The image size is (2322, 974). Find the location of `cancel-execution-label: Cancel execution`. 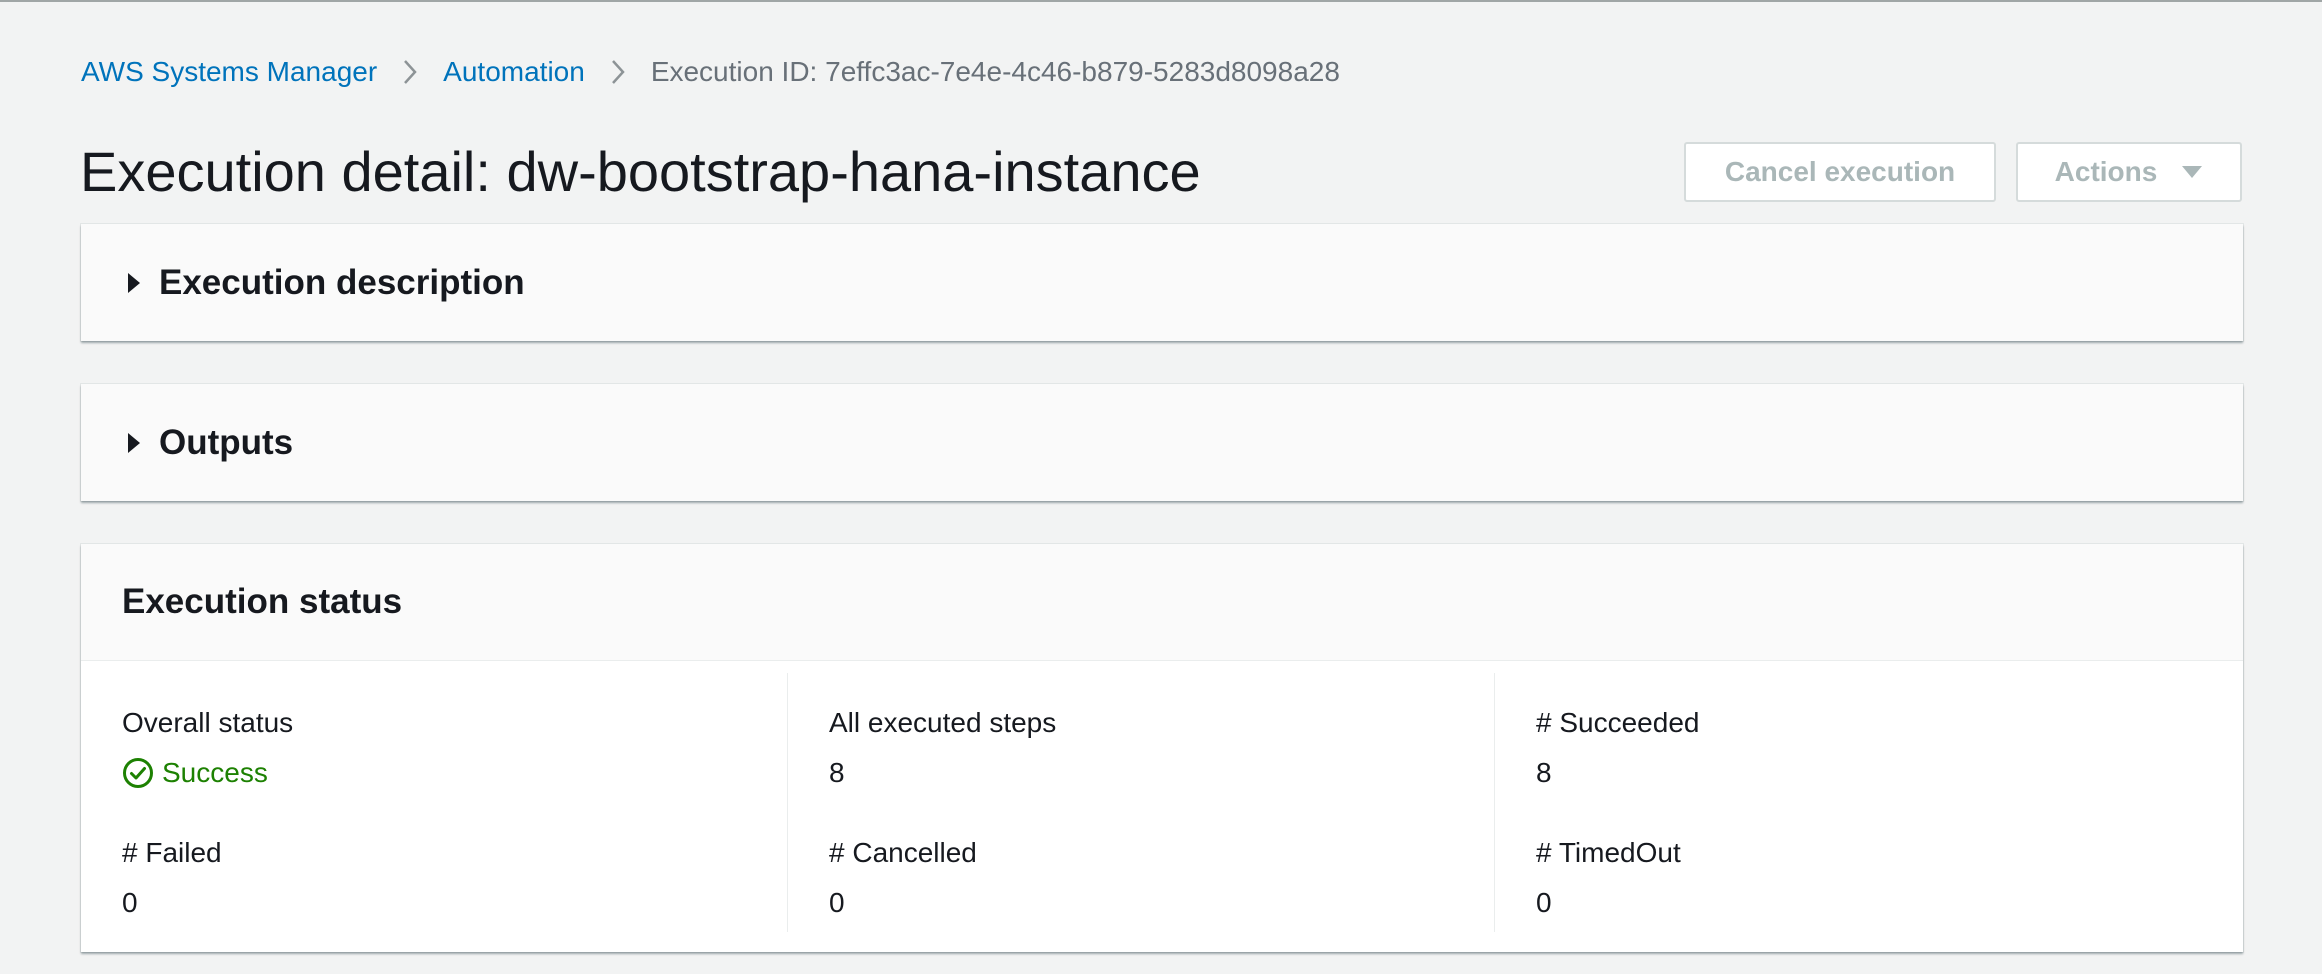

cancel-execution-label: Cancel execution is located at coordinates (1840, 171).